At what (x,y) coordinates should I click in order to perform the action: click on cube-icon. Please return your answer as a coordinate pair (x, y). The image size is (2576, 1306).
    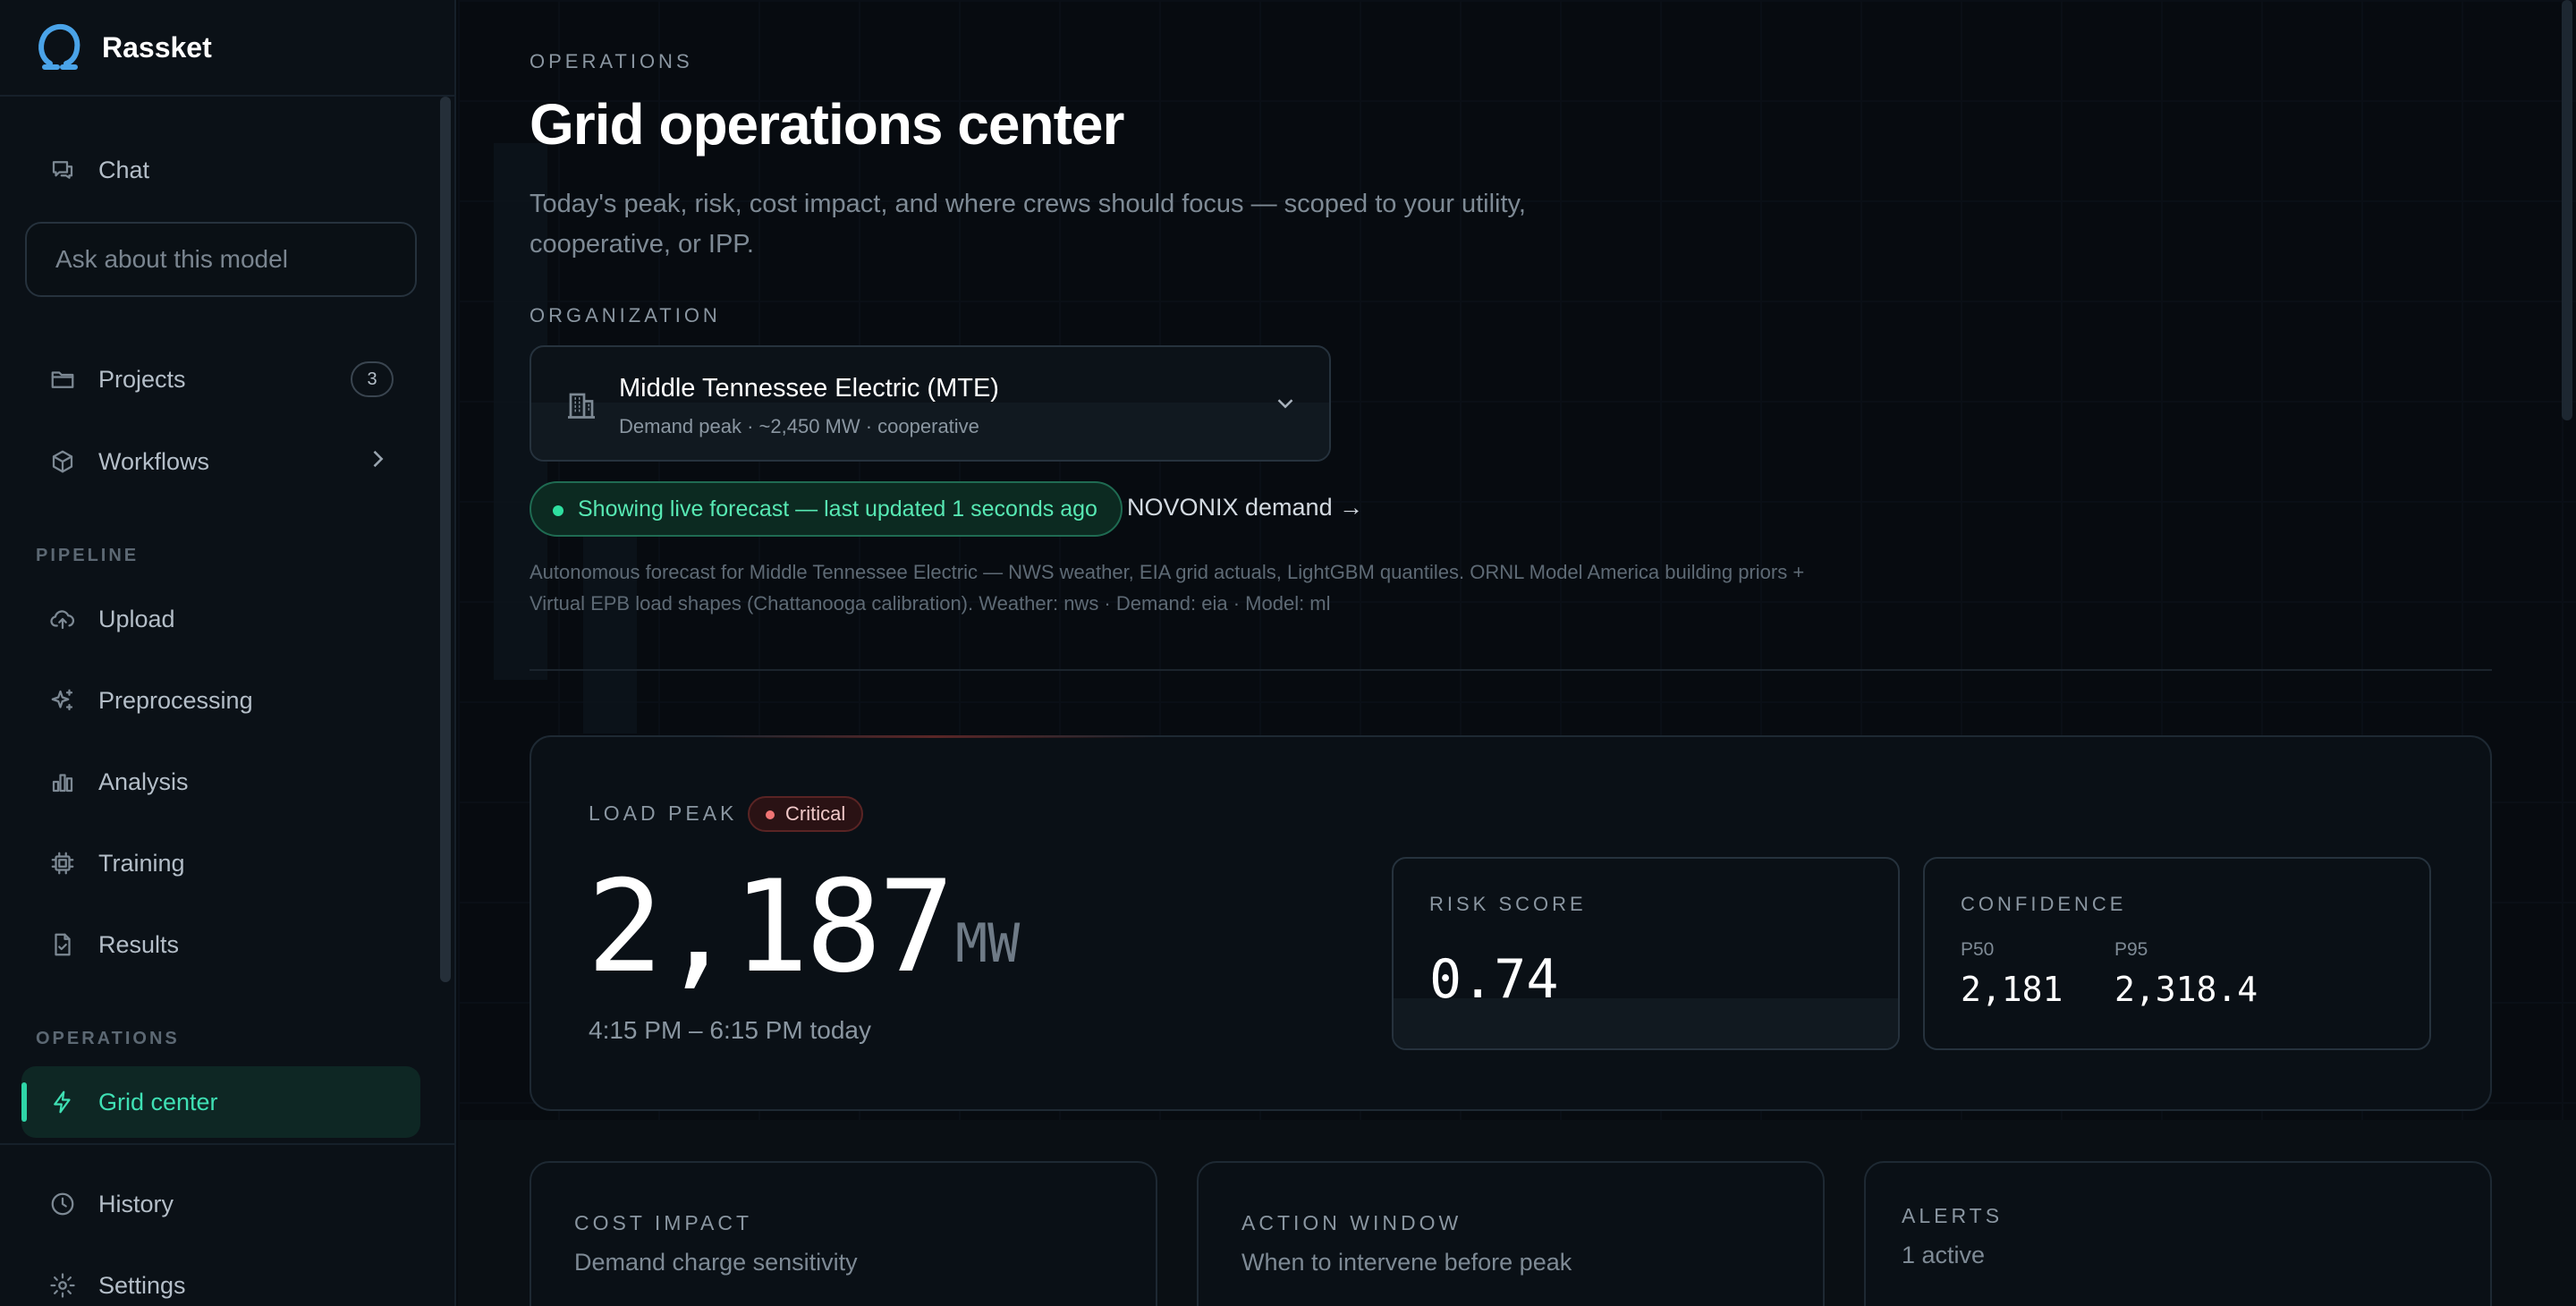
    Looking at the image, I should click on (62, 461).